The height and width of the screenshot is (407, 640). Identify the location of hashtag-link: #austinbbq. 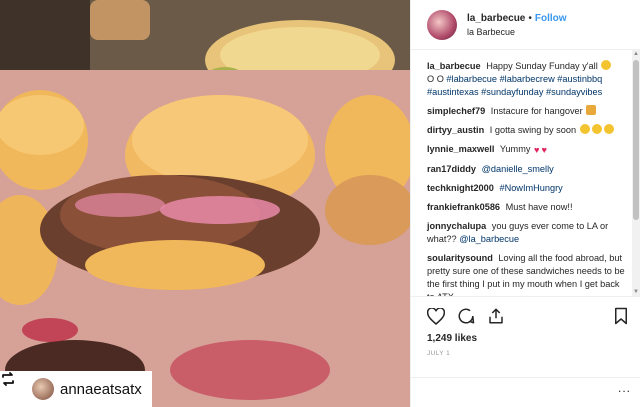
(579, 79).